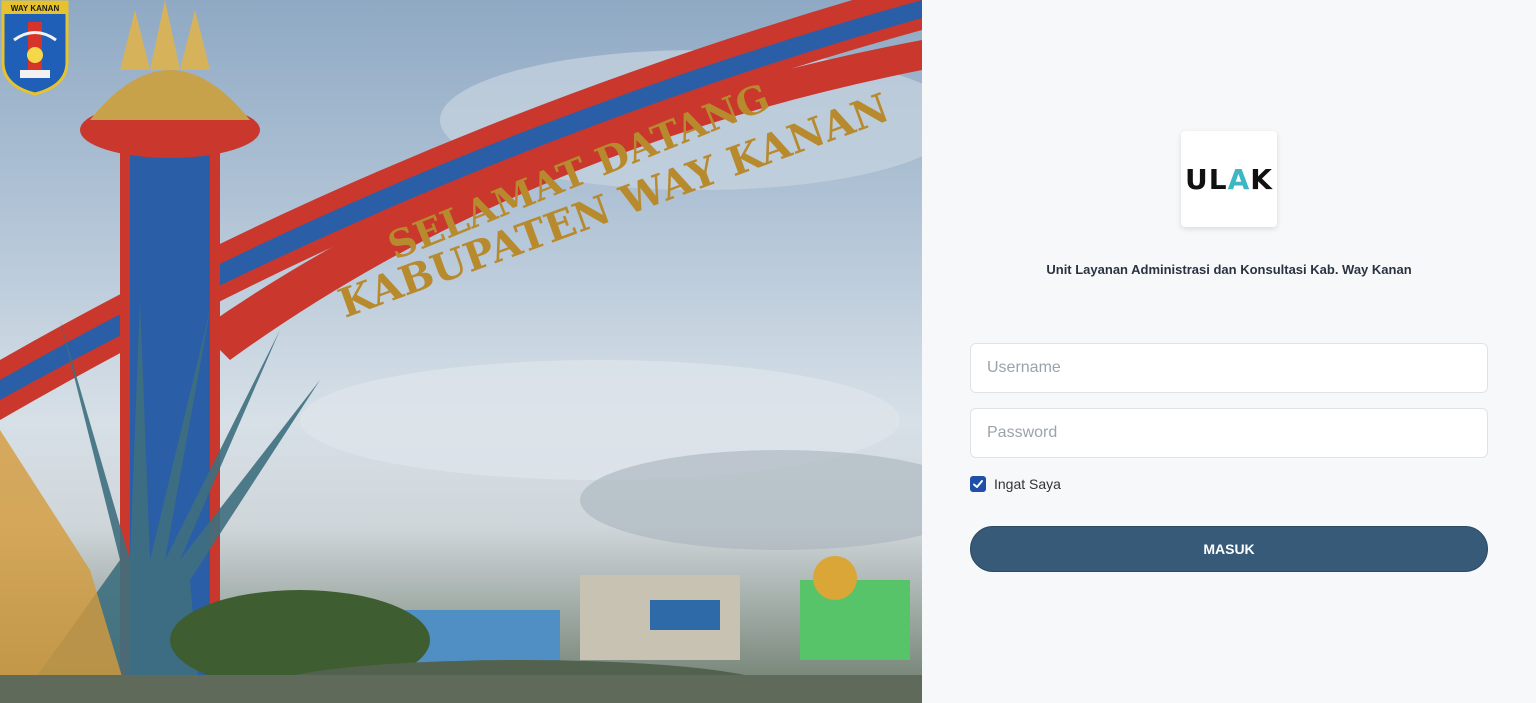  What do you see at coordinates (1229, 433) in the screenshot?
I see `password-input` at bounding box center [1229, 433].